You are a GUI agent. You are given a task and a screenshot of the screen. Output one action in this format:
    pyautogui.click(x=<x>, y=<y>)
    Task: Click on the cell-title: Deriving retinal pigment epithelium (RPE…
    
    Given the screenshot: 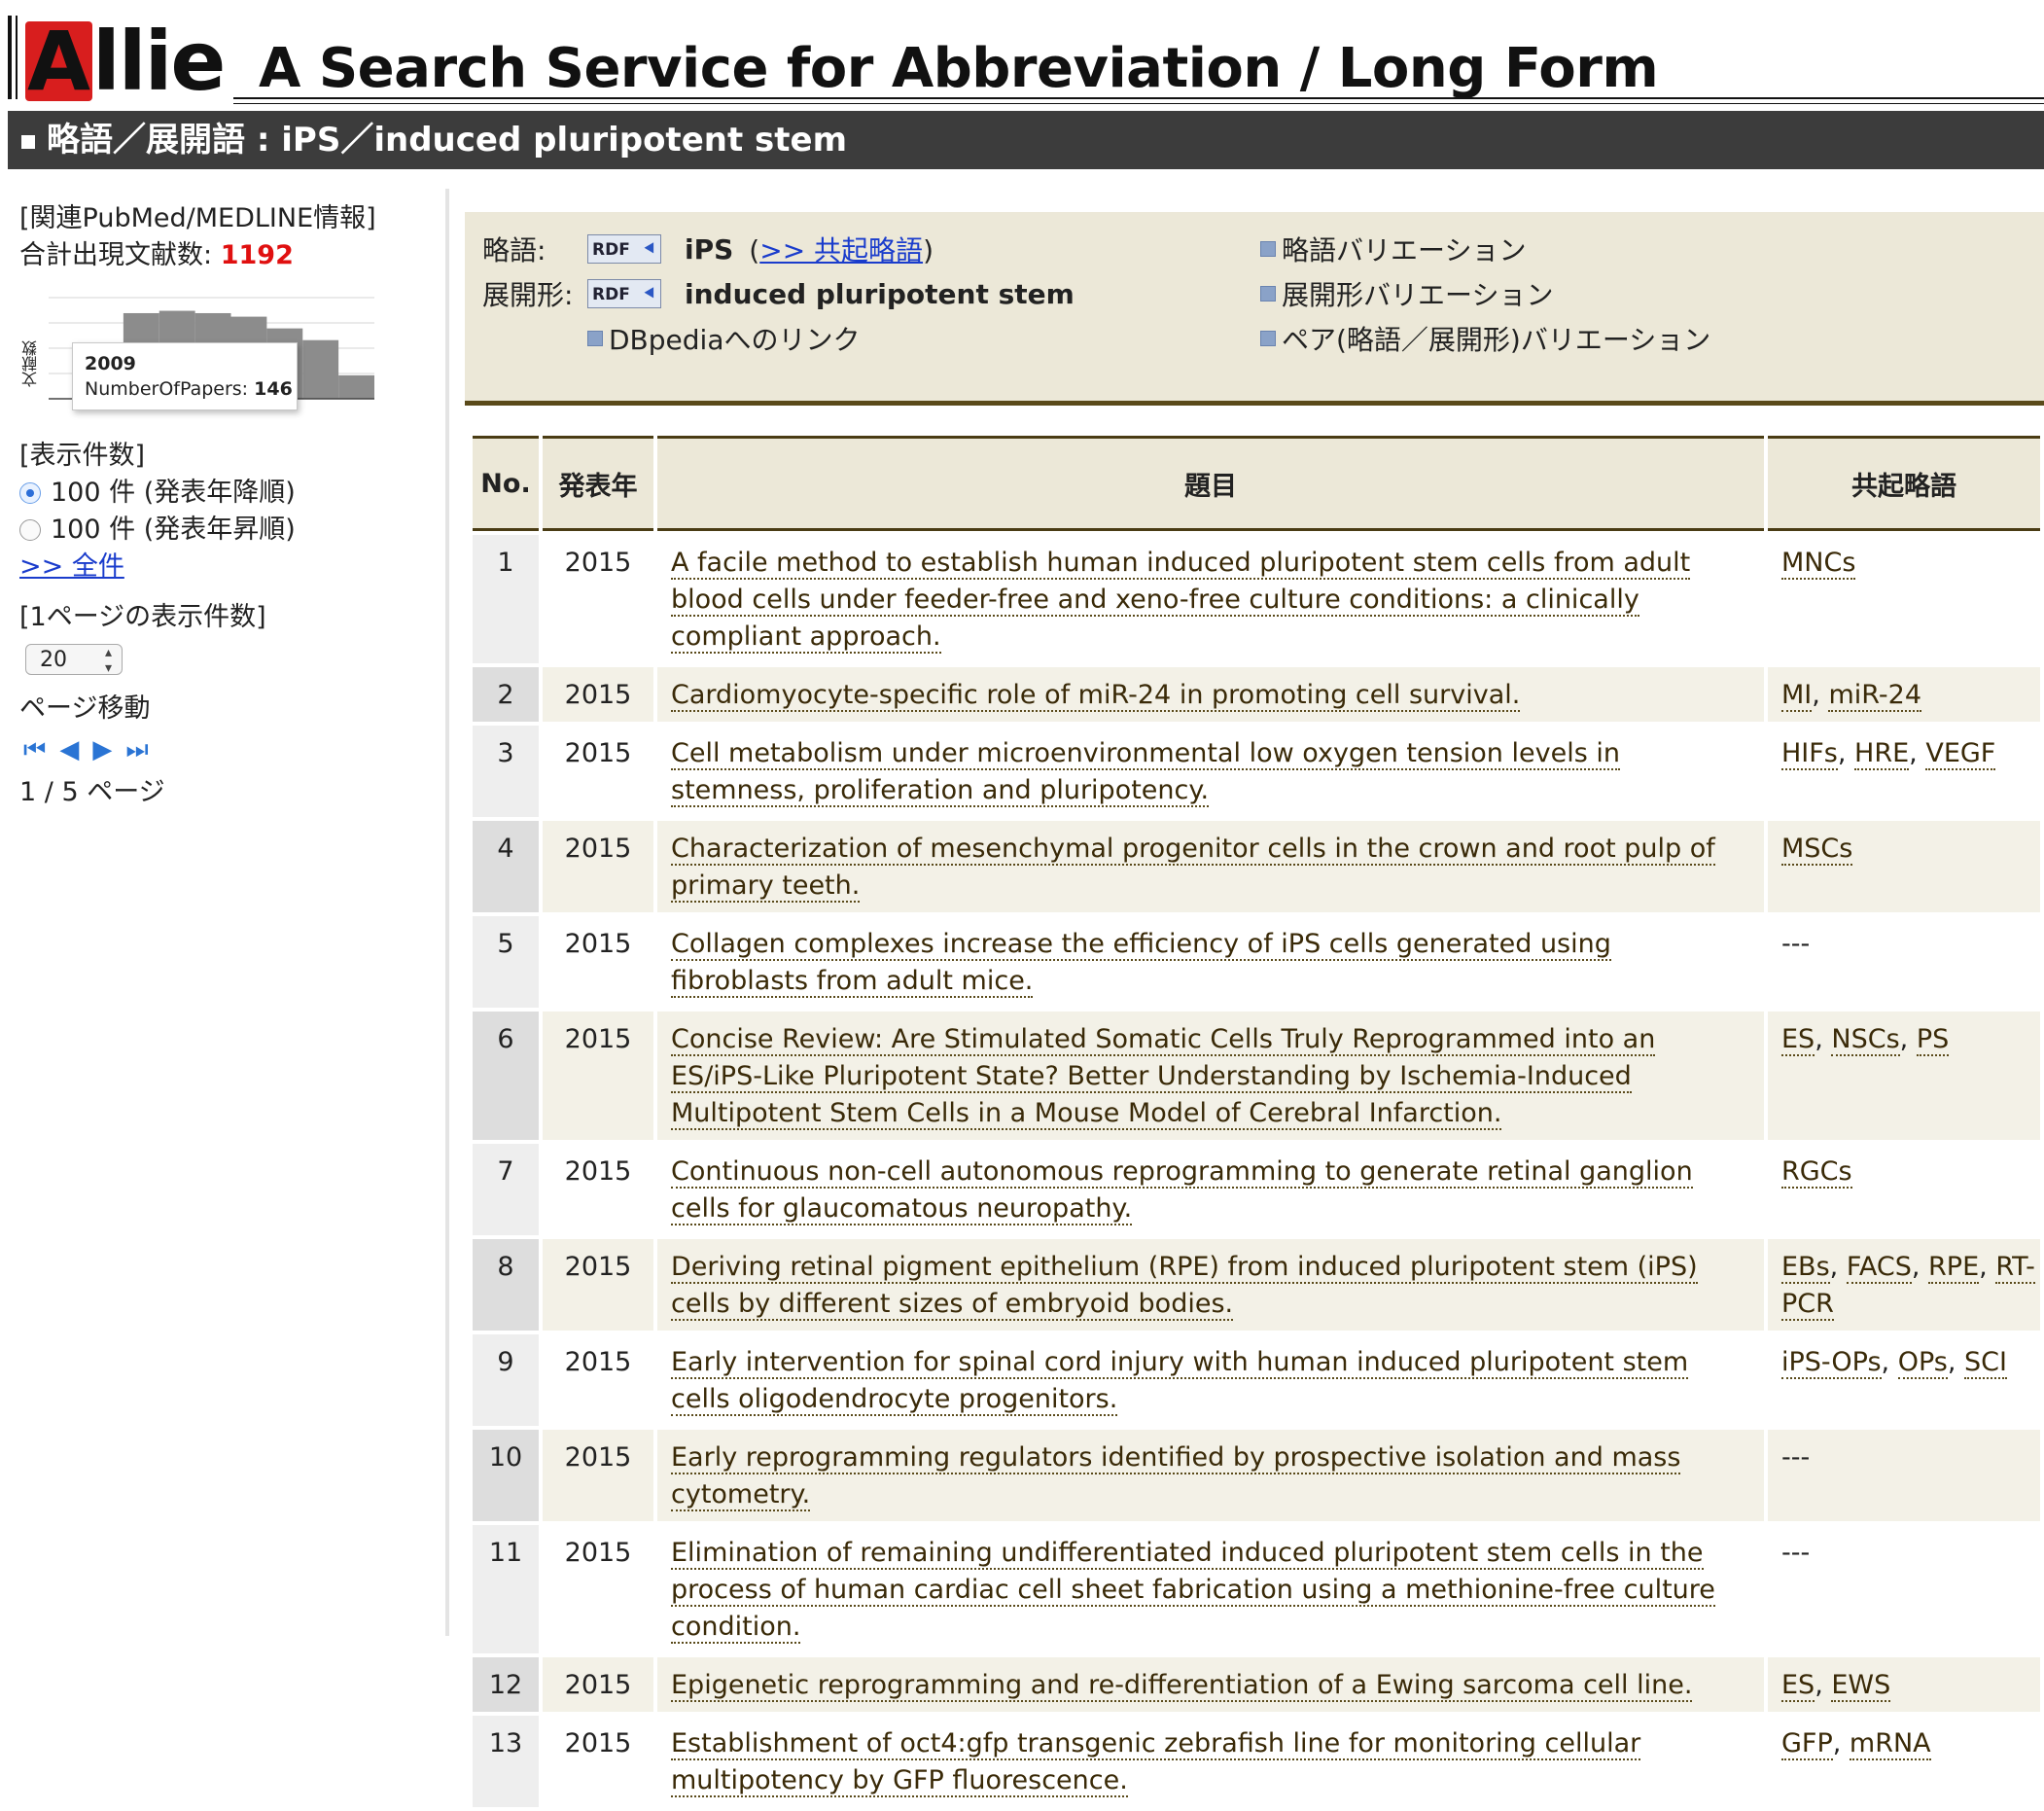 What is the action you would take?
    pyautogui.click(x=1211, y=1285)
    